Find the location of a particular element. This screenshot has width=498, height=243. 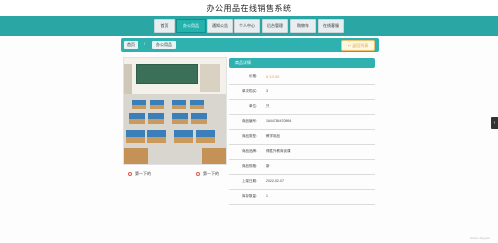

detail-value: 新 is located at coordinates (268, 166).